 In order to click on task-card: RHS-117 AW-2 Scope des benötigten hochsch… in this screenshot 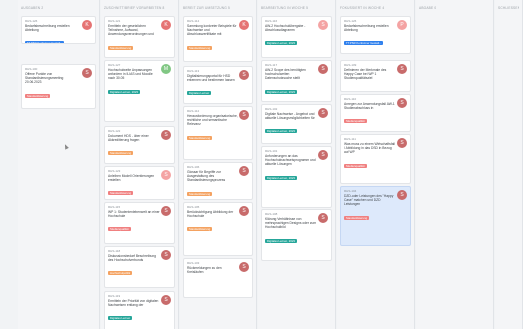, I will do `click(296, 81)`.